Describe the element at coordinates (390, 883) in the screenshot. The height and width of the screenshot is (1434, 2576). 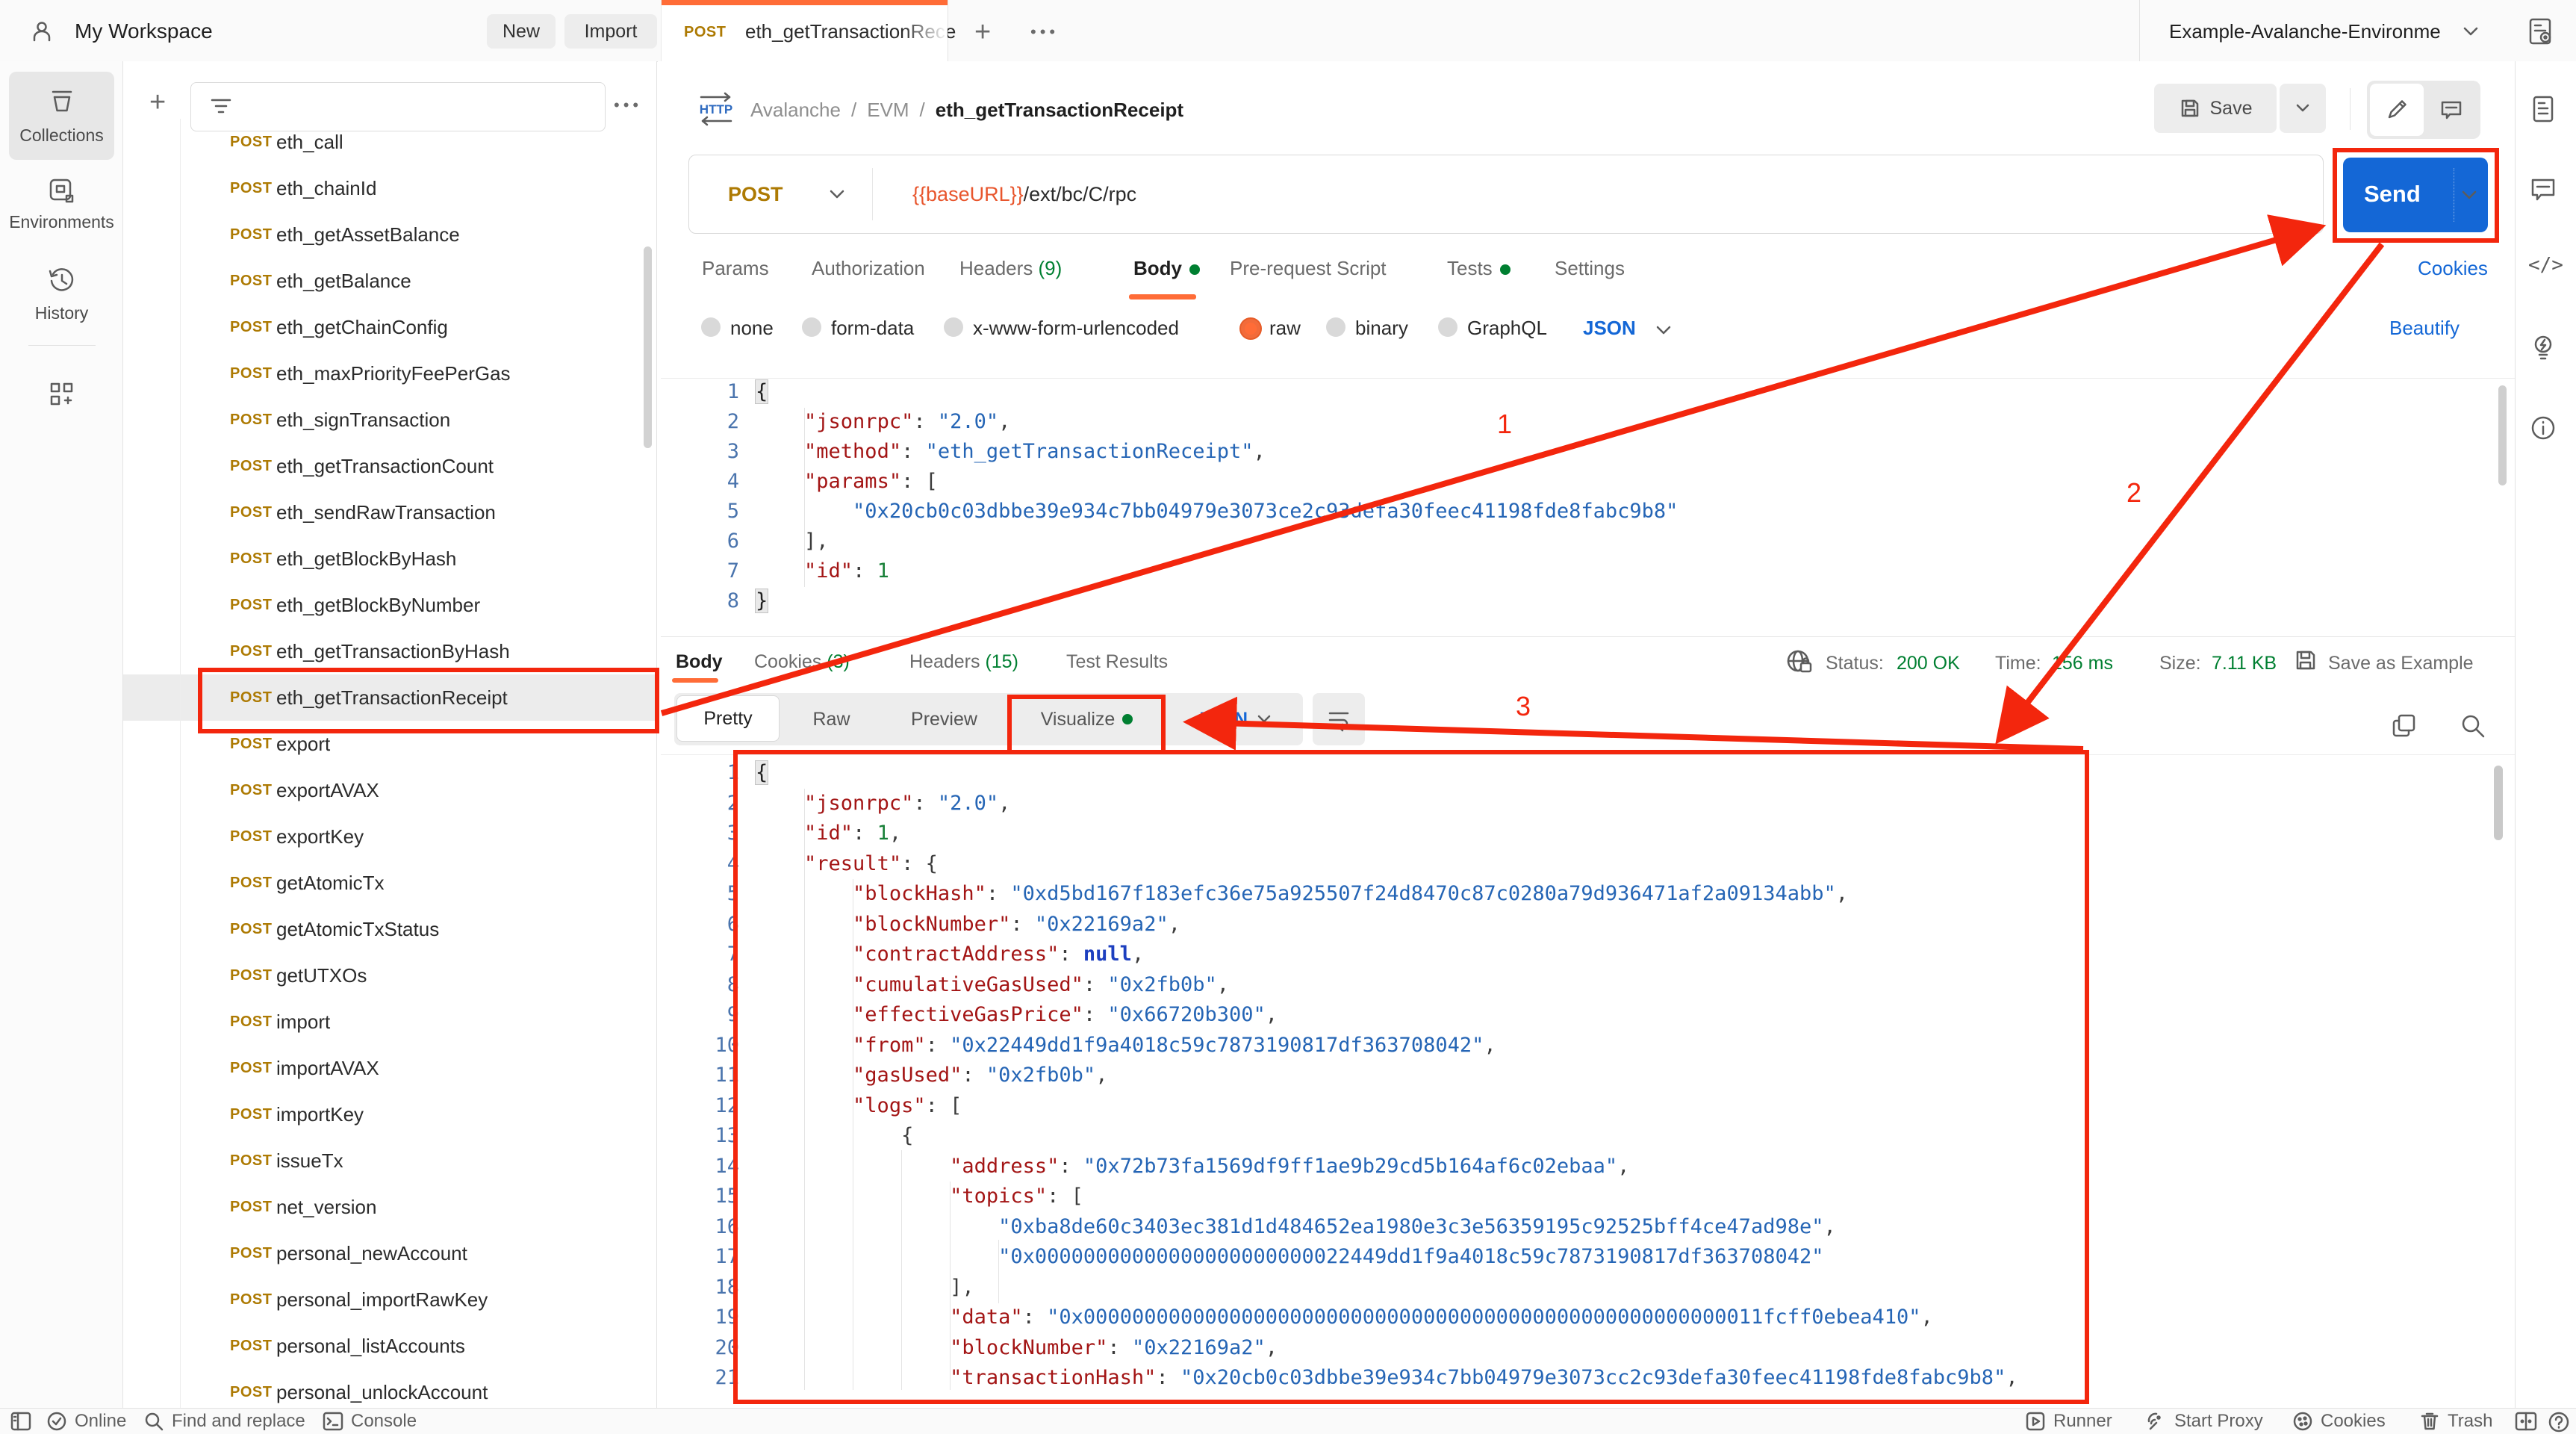
I see `sidebar-item-getAtomicTx: POST getAtomicTx` at that location.